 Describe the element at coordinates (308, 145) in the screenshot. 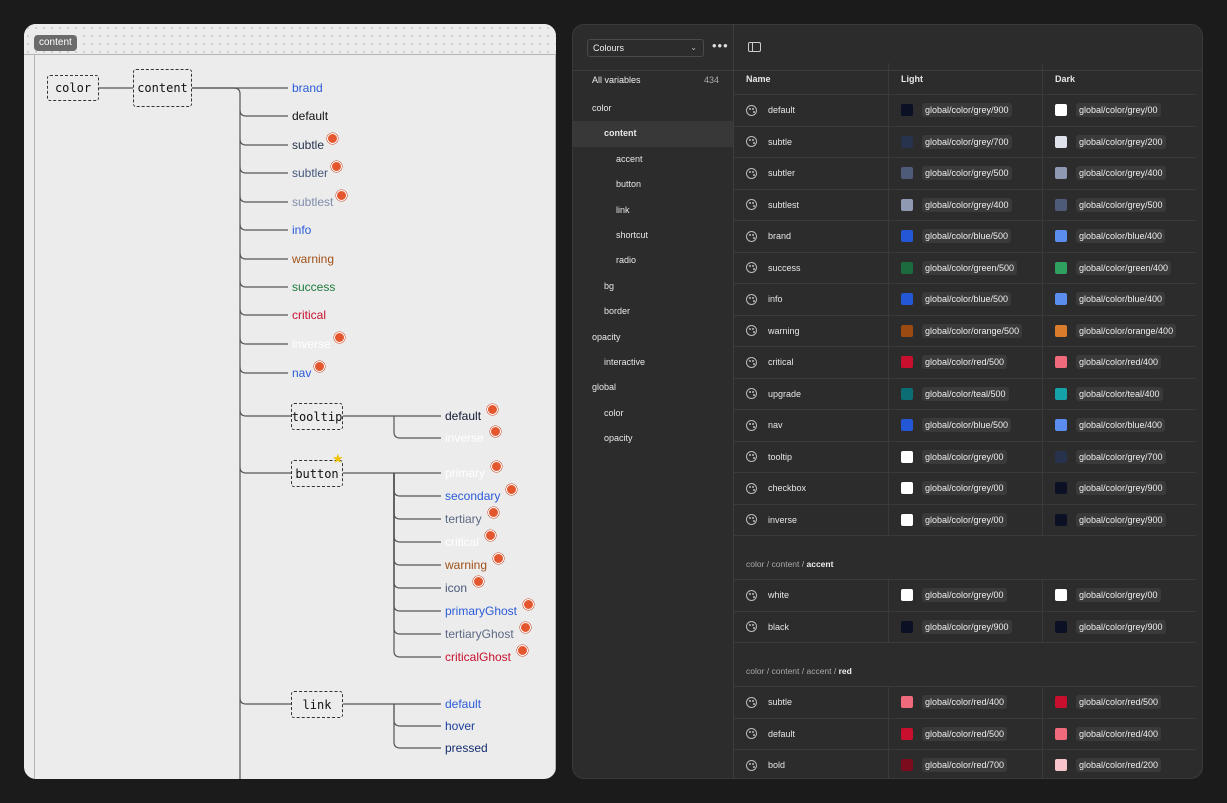

I see `tree-leaf-content_leaves: subtle` at that location.